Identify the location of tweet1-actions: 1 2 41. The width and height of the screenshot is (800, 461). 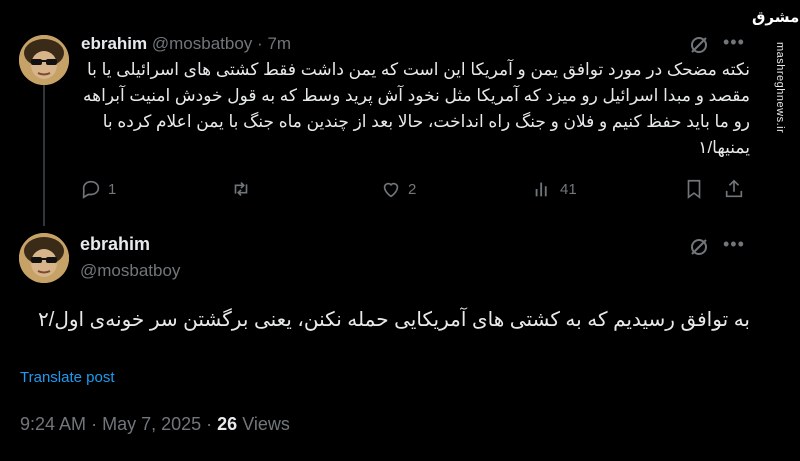
(415, 190).